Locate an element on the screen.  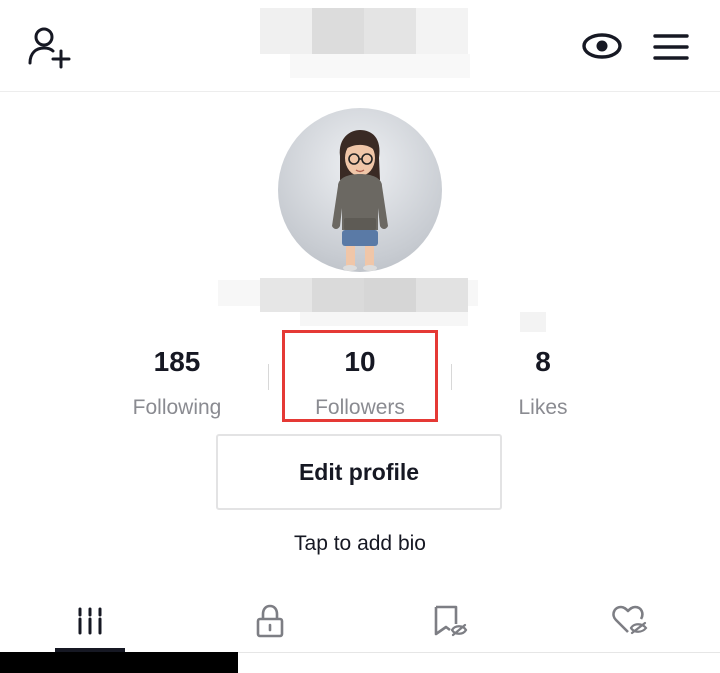
heart-hidden-icon is located at coordinates (630, 620).